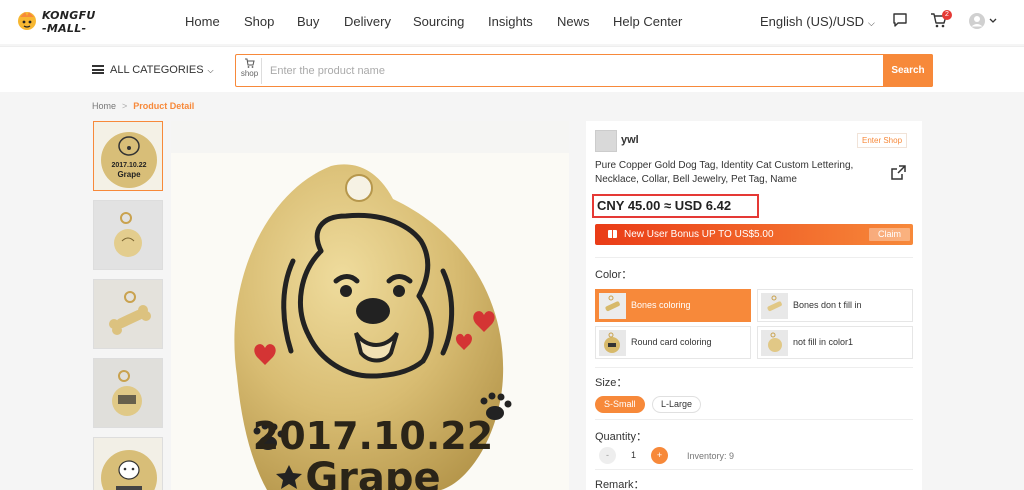 The image size is (1024, 490). What do you see at coordinates (827, 305) in the screenshot?
I see `swatch-label: Bones don t fill in` at bounding box center [827, 305].